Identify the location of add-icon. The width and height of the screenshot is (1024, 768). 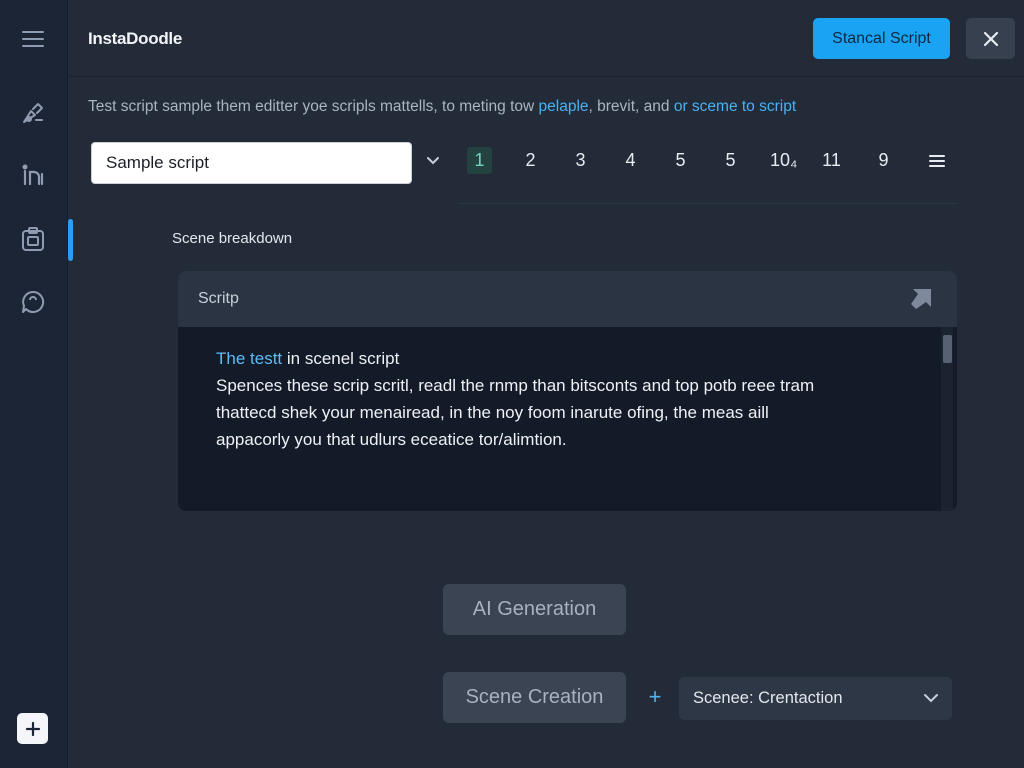
(32, 728).